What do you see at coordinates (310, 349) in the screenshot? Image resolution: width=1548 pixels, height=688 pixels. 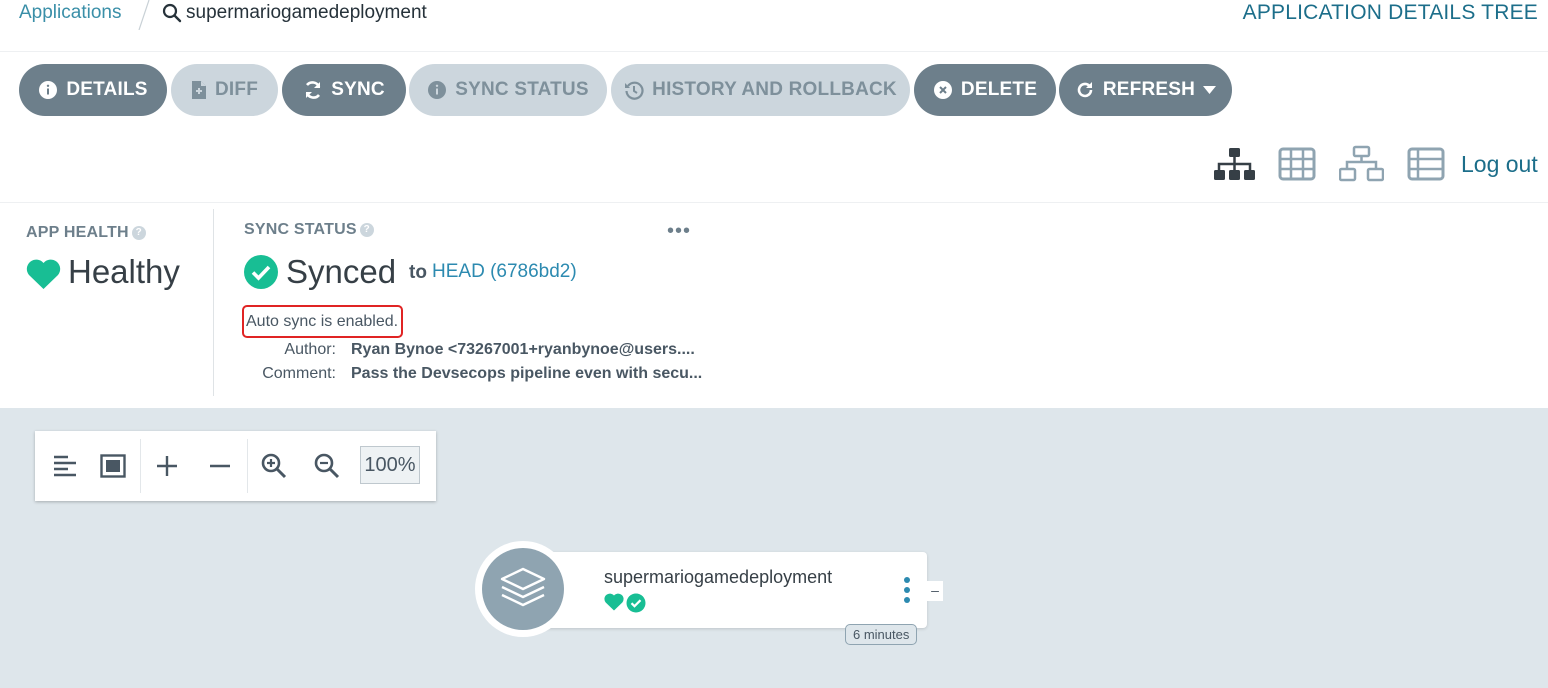 I see `author-label: Author:` at bounding box center [310, 349].